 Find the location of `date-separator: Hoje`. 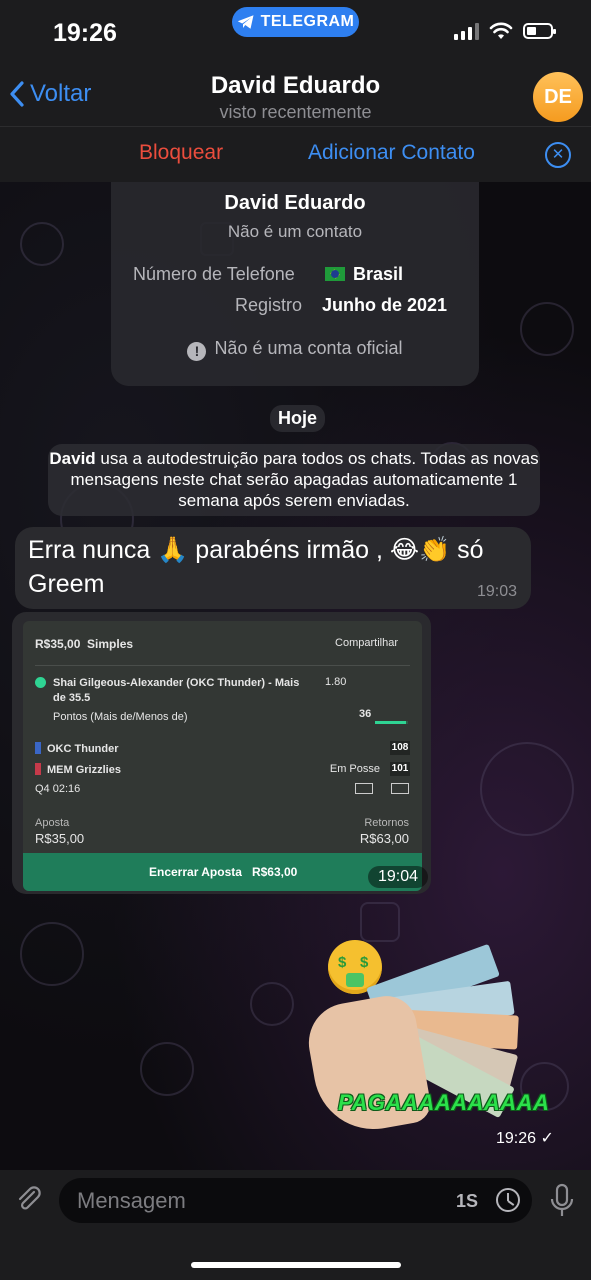

date-separator: Hoje is located at coordinates (298, 418).